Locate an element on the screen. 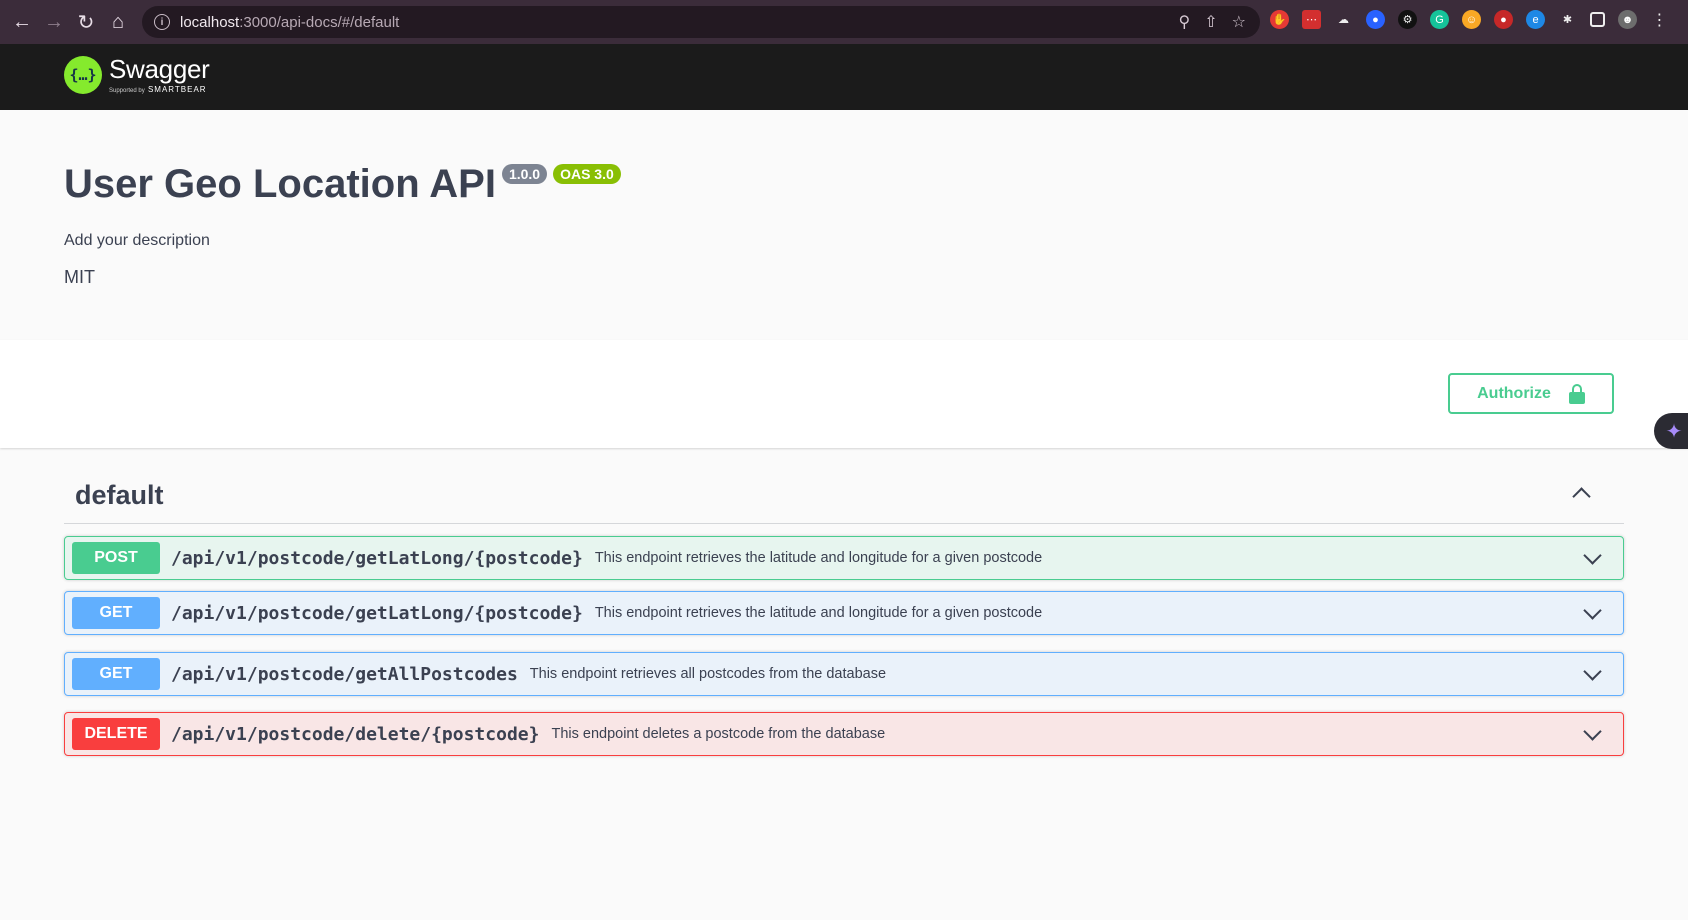  tag-name: default is located at coordinates (119, 495).